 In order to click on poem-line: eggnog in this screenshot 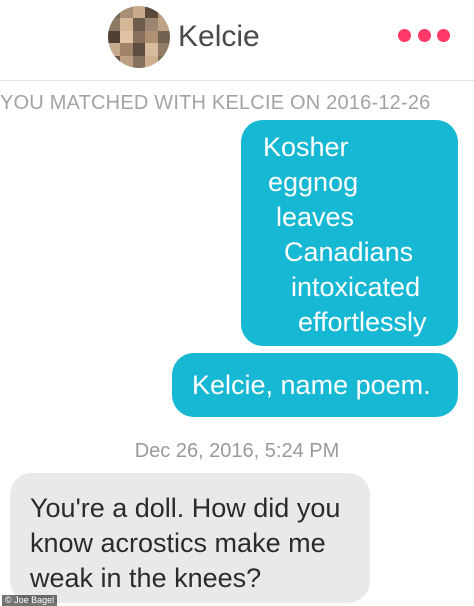, I will do `click(313, 182)`.